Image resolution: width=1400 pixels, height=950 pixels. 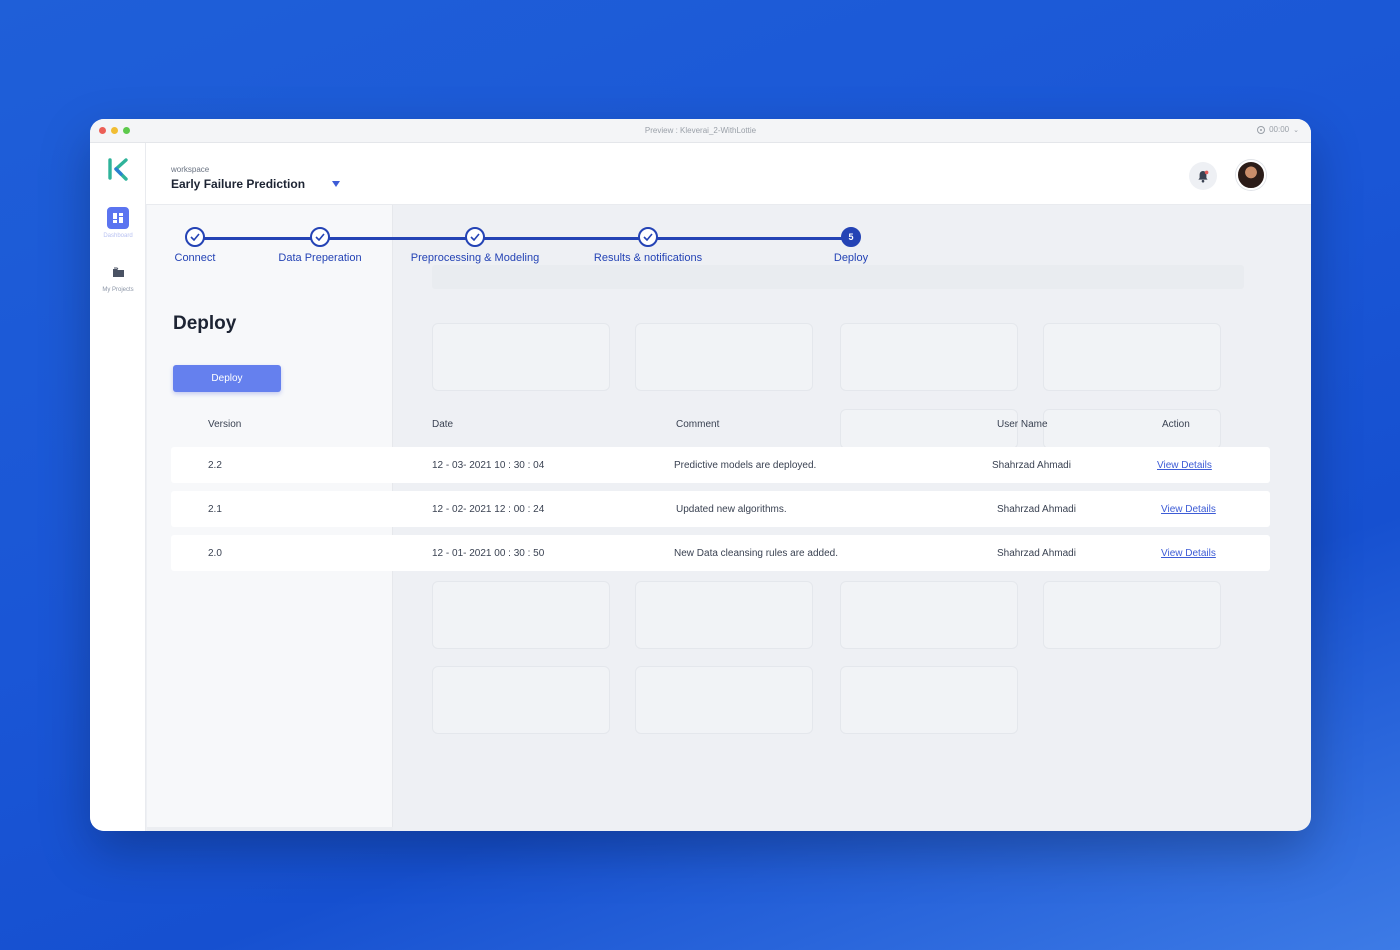 What do you see at coordinates (488, 509) in the screenshot?
I see `cell-date: 12 - 02- 2021 12 : 00 : 24` at bounding box center [488, 509].